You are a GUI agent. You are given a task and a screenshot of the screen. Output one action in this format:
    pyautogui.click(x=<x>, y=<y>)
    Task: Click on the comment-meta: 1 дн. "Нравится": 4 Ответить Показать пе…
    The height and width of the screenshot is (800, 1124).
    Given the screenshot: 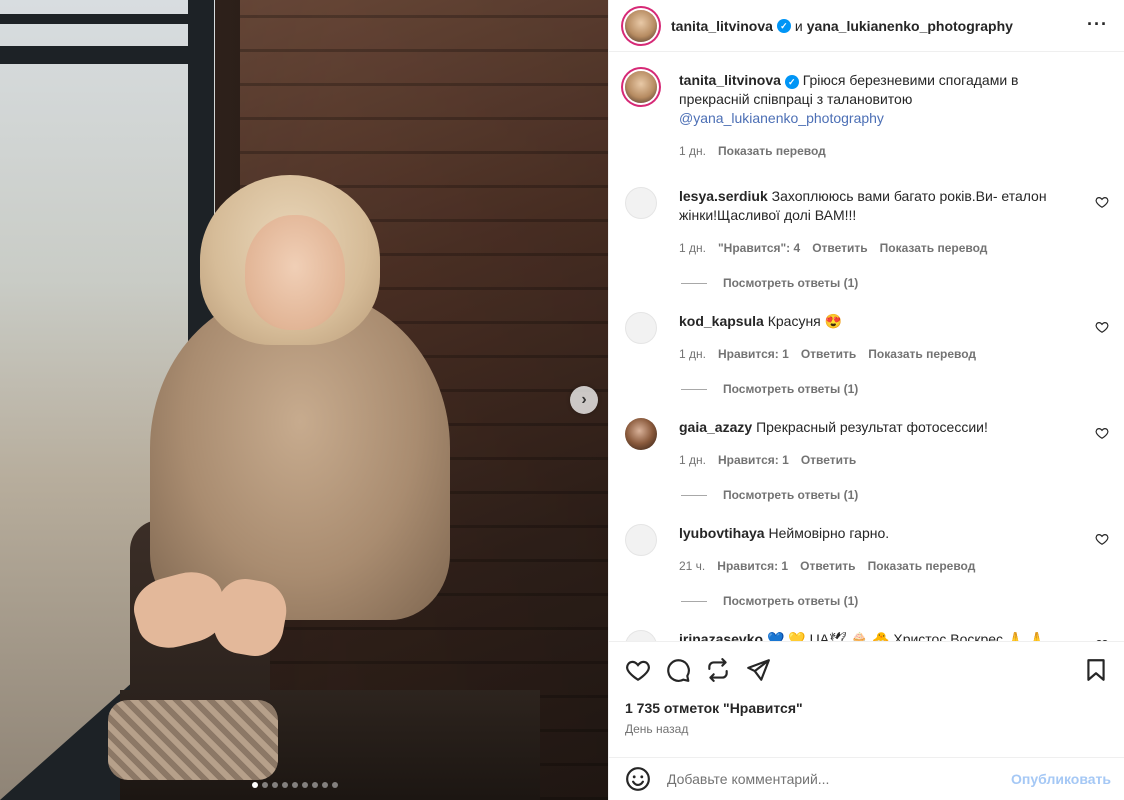 What is the action you would take?
    pyautogui.click(x=874, y=248)
    